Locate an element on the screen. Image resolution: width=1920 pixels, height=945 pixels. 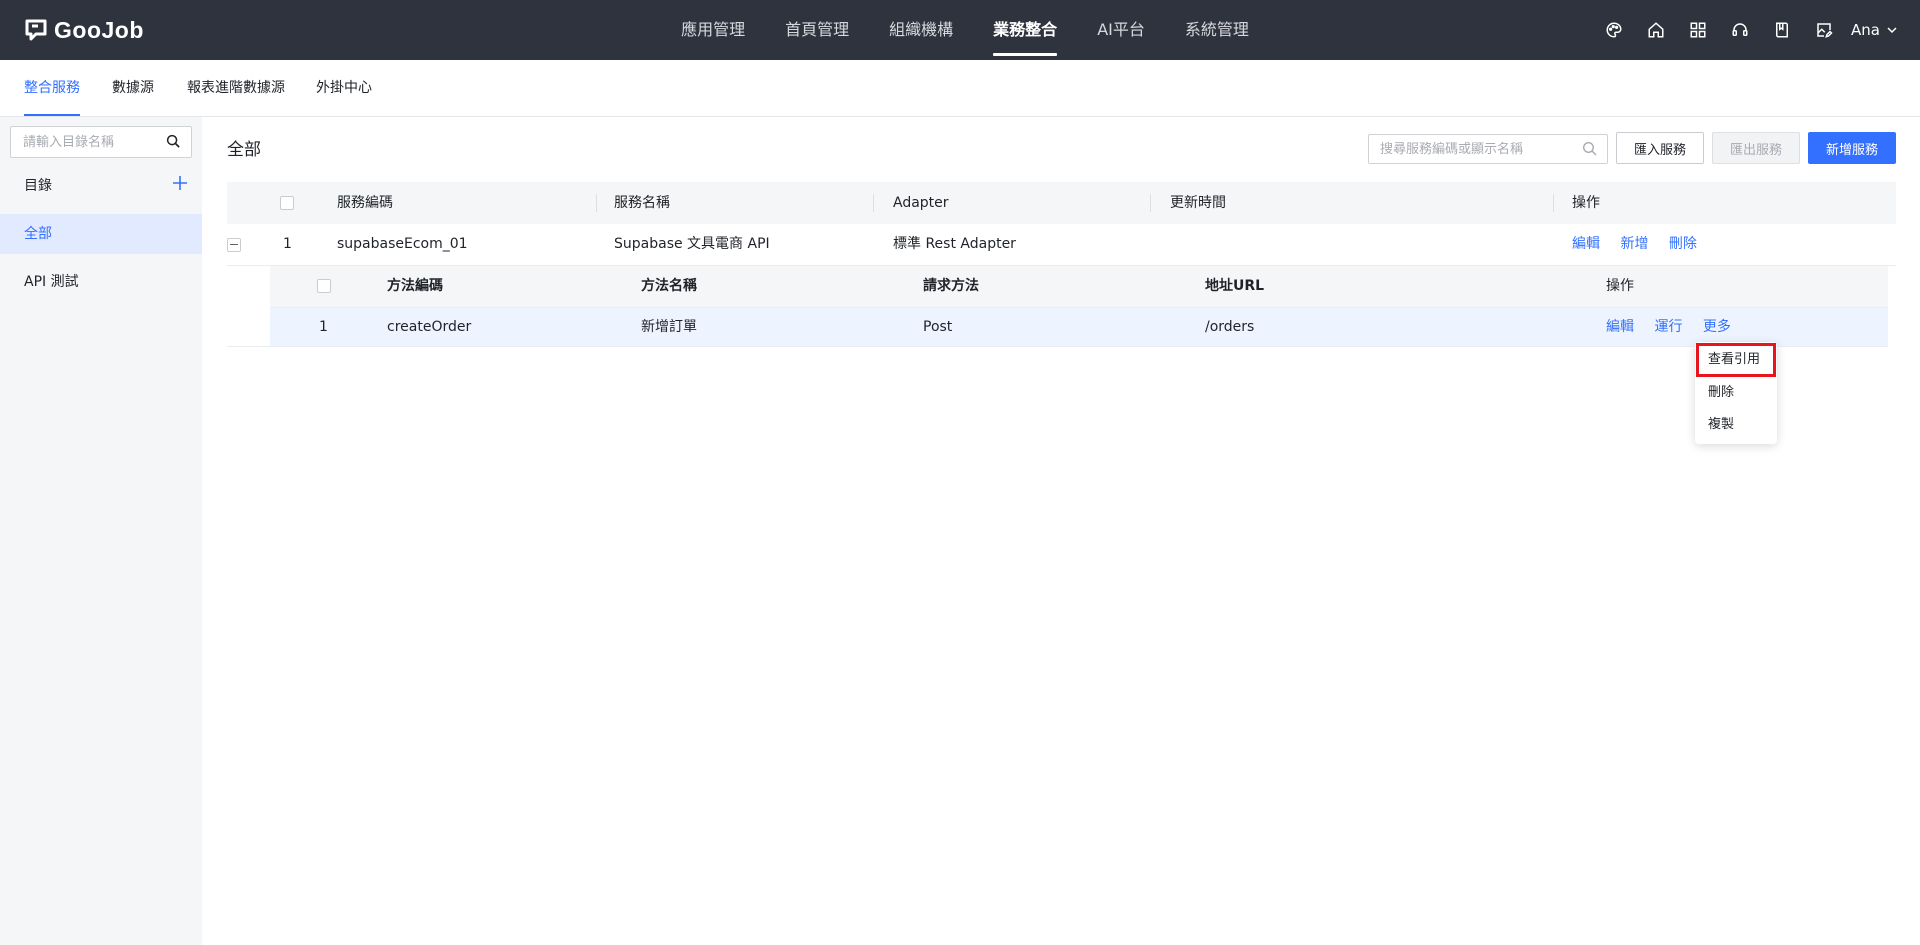
request-method: Post is located at coordinates (938, 327).